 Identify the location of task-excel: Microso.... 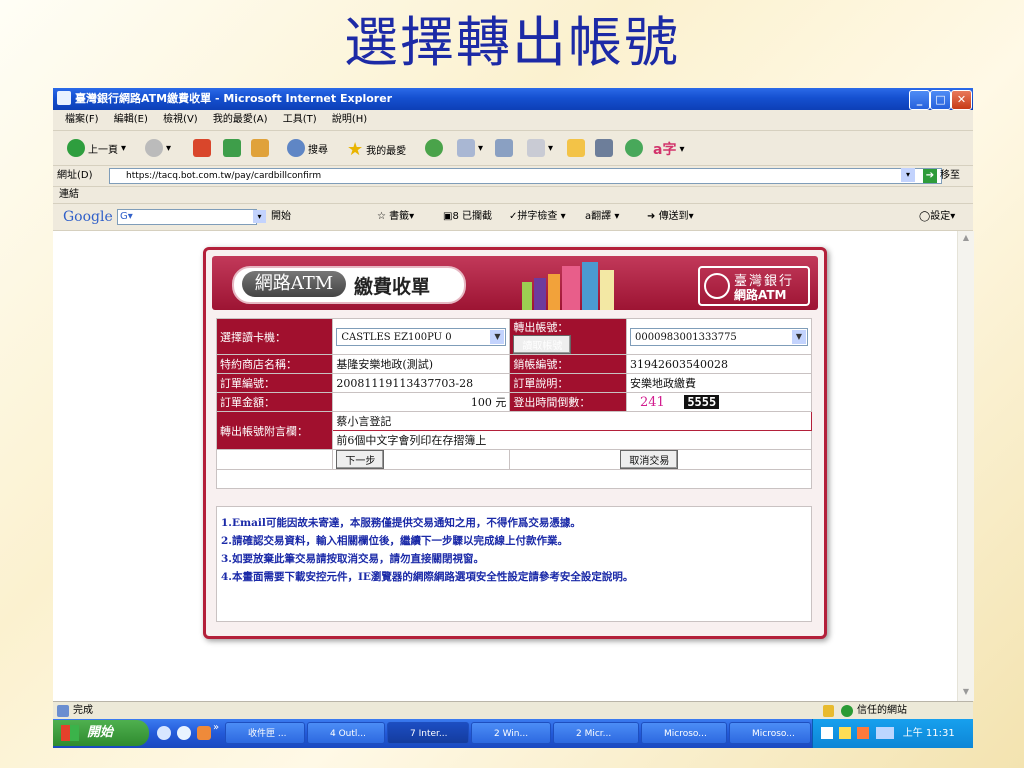
(684, 733).